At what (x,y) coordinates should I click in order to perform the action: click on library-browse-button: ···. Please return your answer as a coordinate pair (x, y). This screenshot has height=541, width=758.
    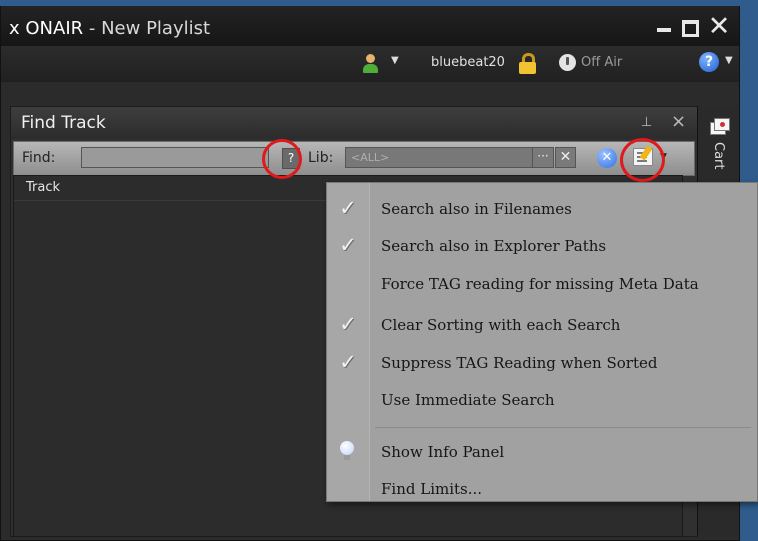
    Looking at the image, I should click on (543, 157).